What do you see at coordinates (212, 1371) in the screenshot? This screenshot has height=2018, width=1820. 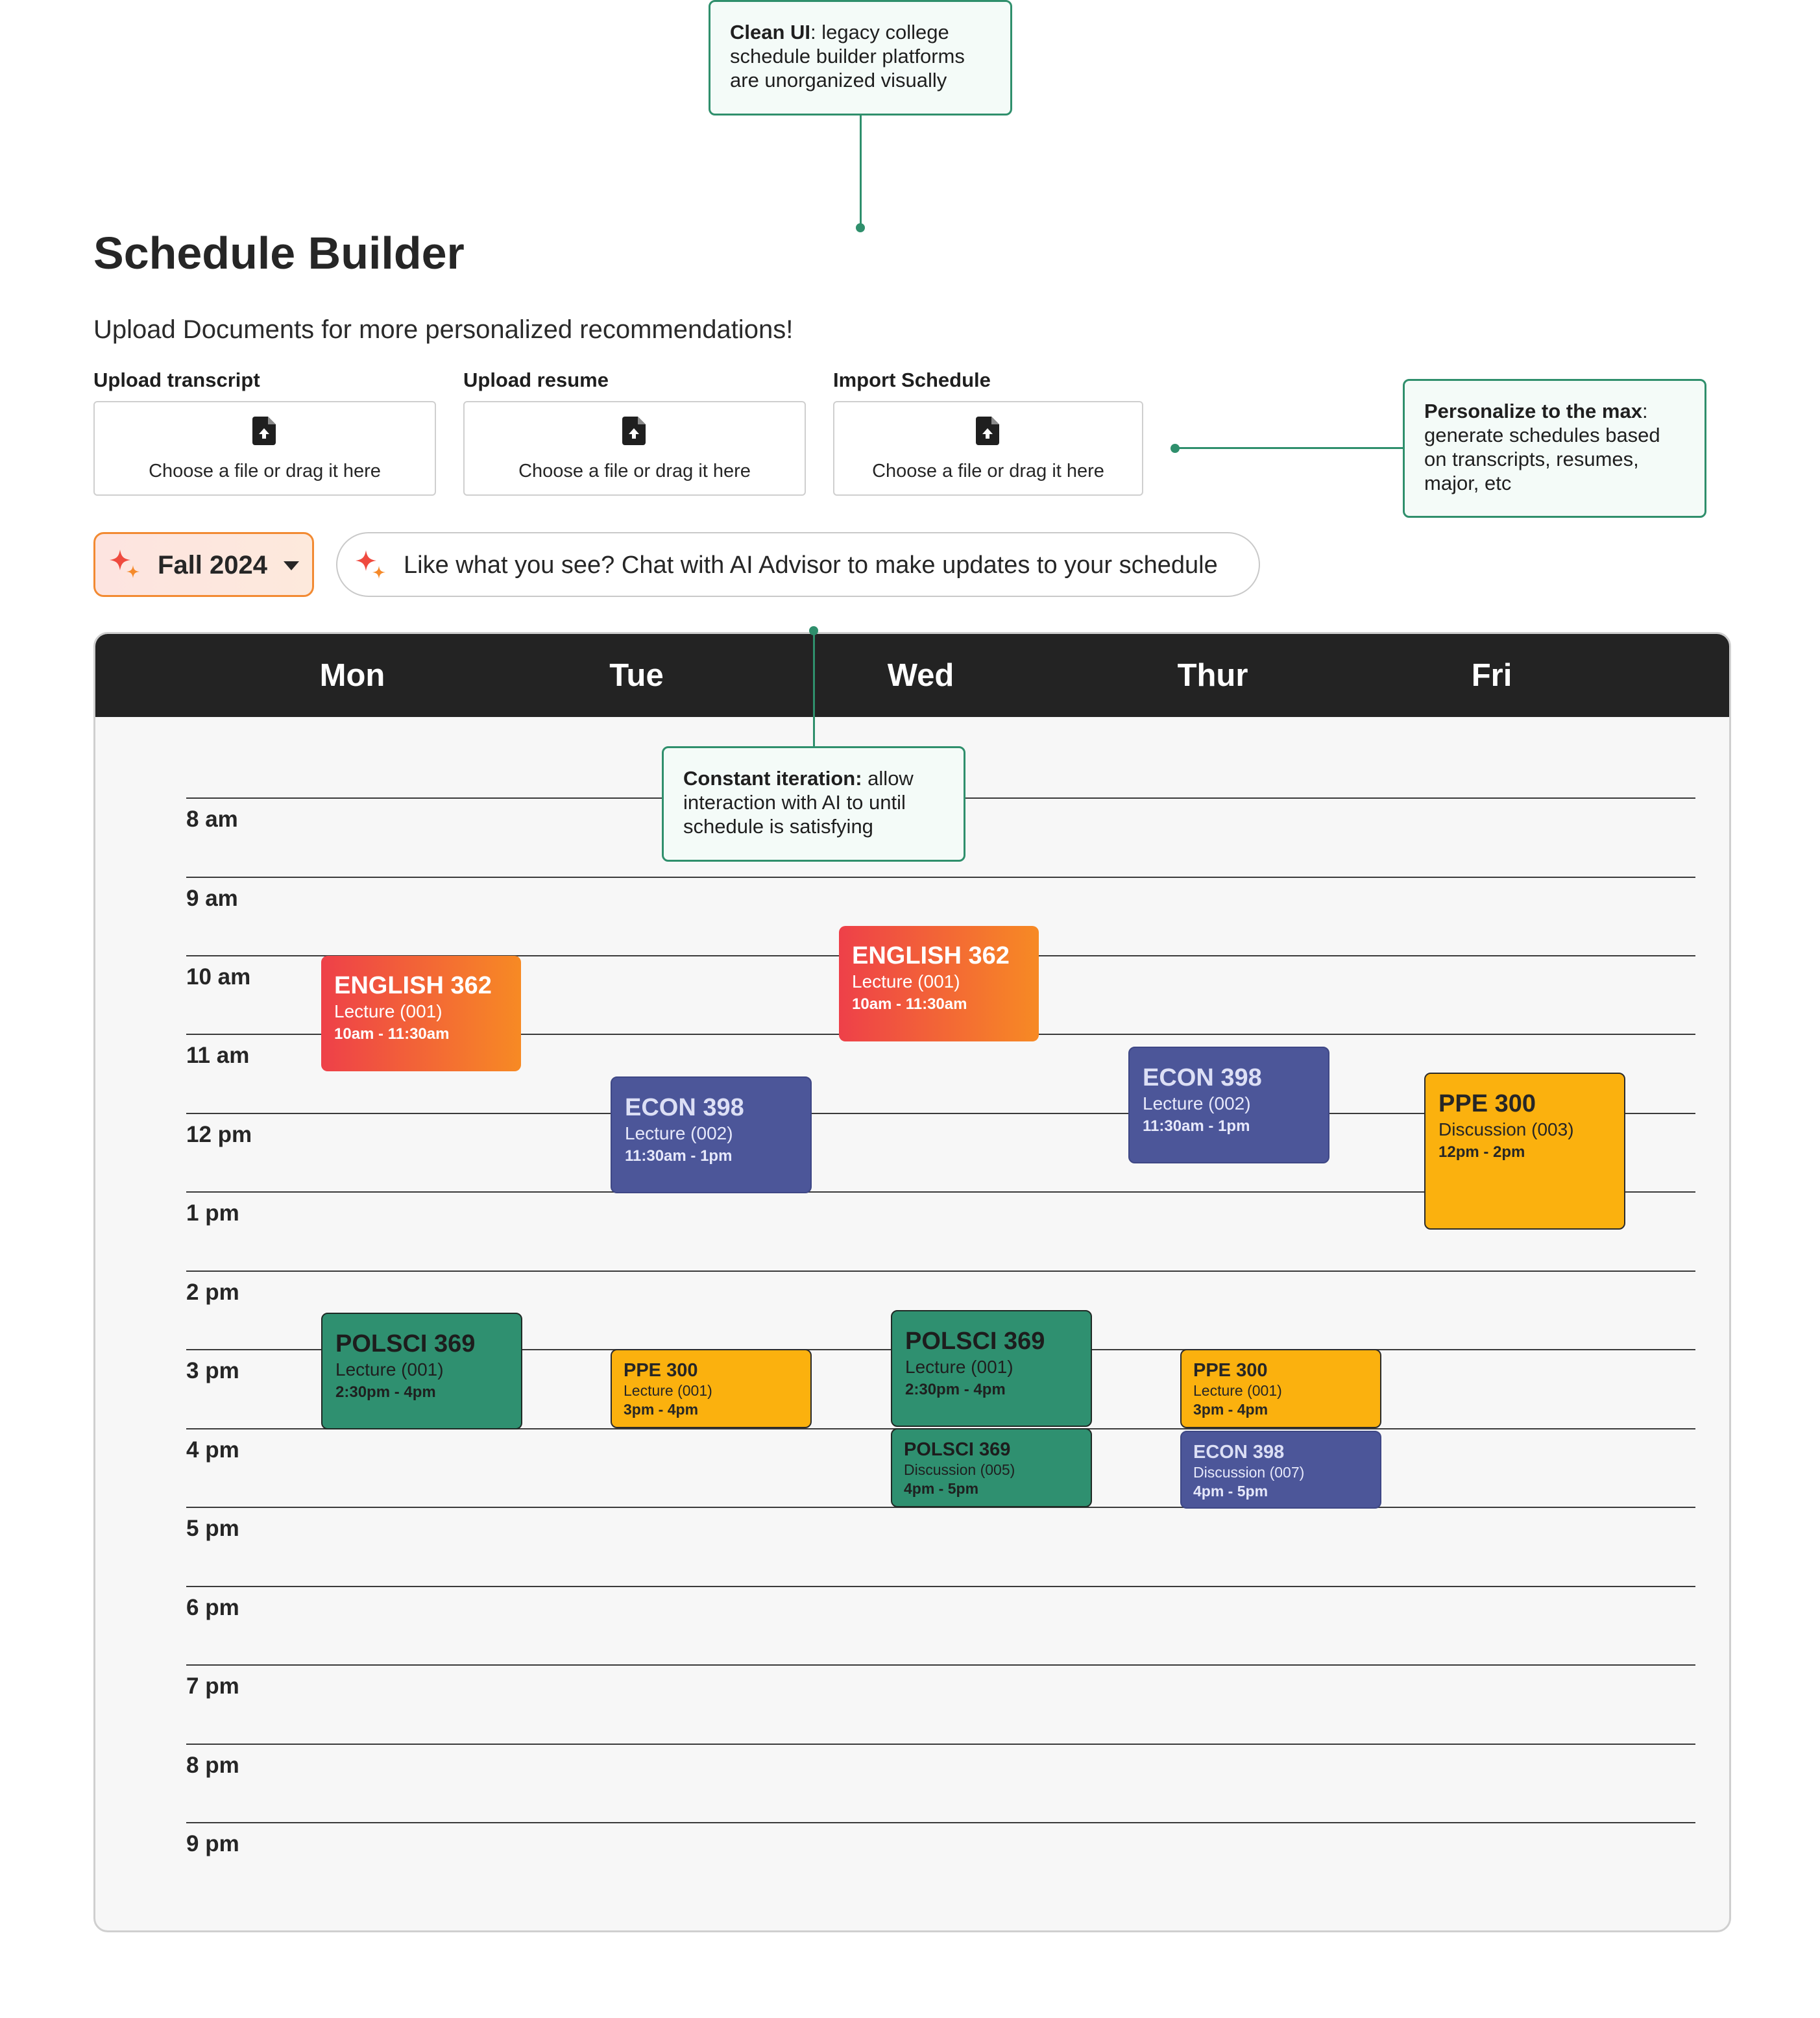 I see `hour-label: 3 pm` at bounding box center [212, 1371].